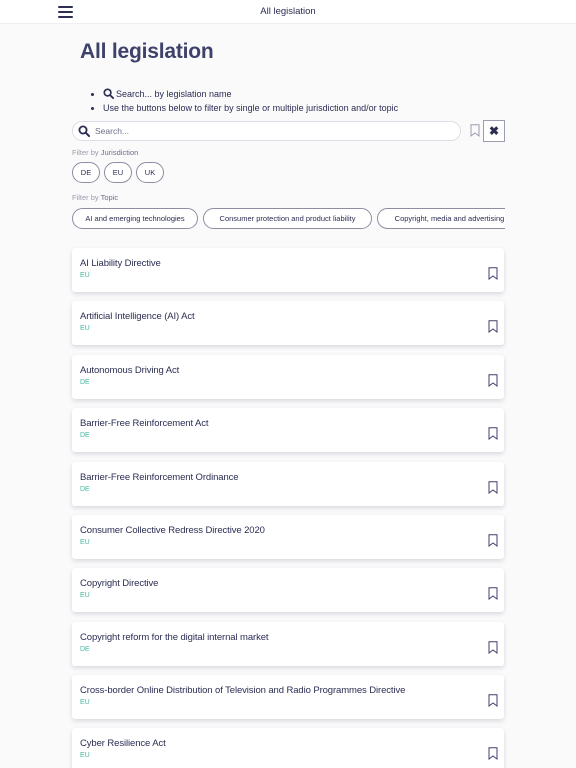 Image resolution: width=576 pixels, height=768 pixels. I want to click on chip-jurisdiction-eu: EU, so click(118, 172).